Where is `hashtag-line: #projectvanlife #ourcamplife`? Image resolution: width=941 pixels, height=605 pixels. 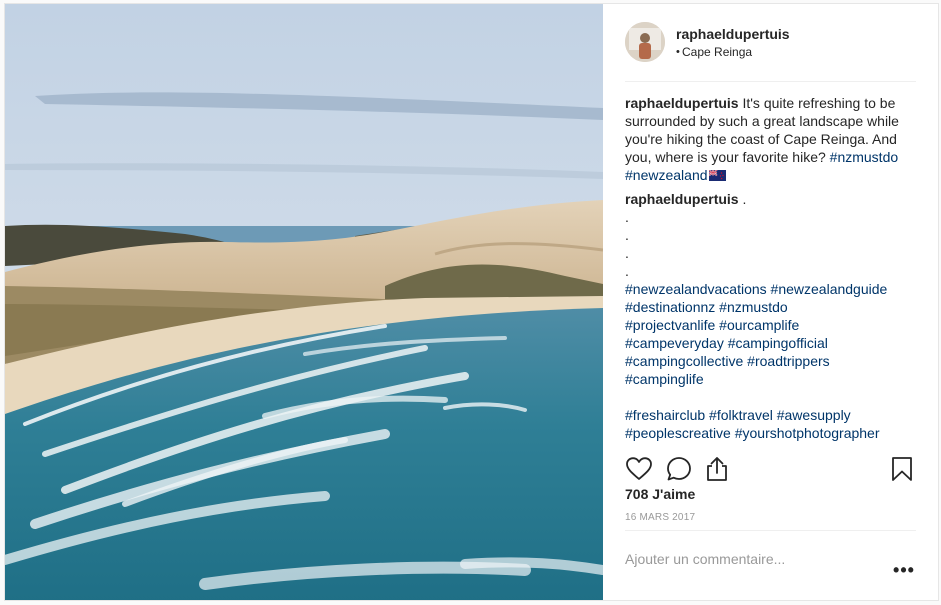 hashtag-line: #projectvanlife #ourcamplife is located at coordinates (772, 325).